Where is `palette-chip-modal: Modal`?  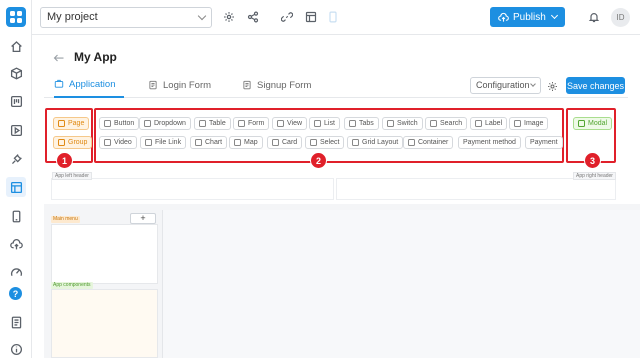 palette-chip-modal: Modal is located at coordinates (593, 123).